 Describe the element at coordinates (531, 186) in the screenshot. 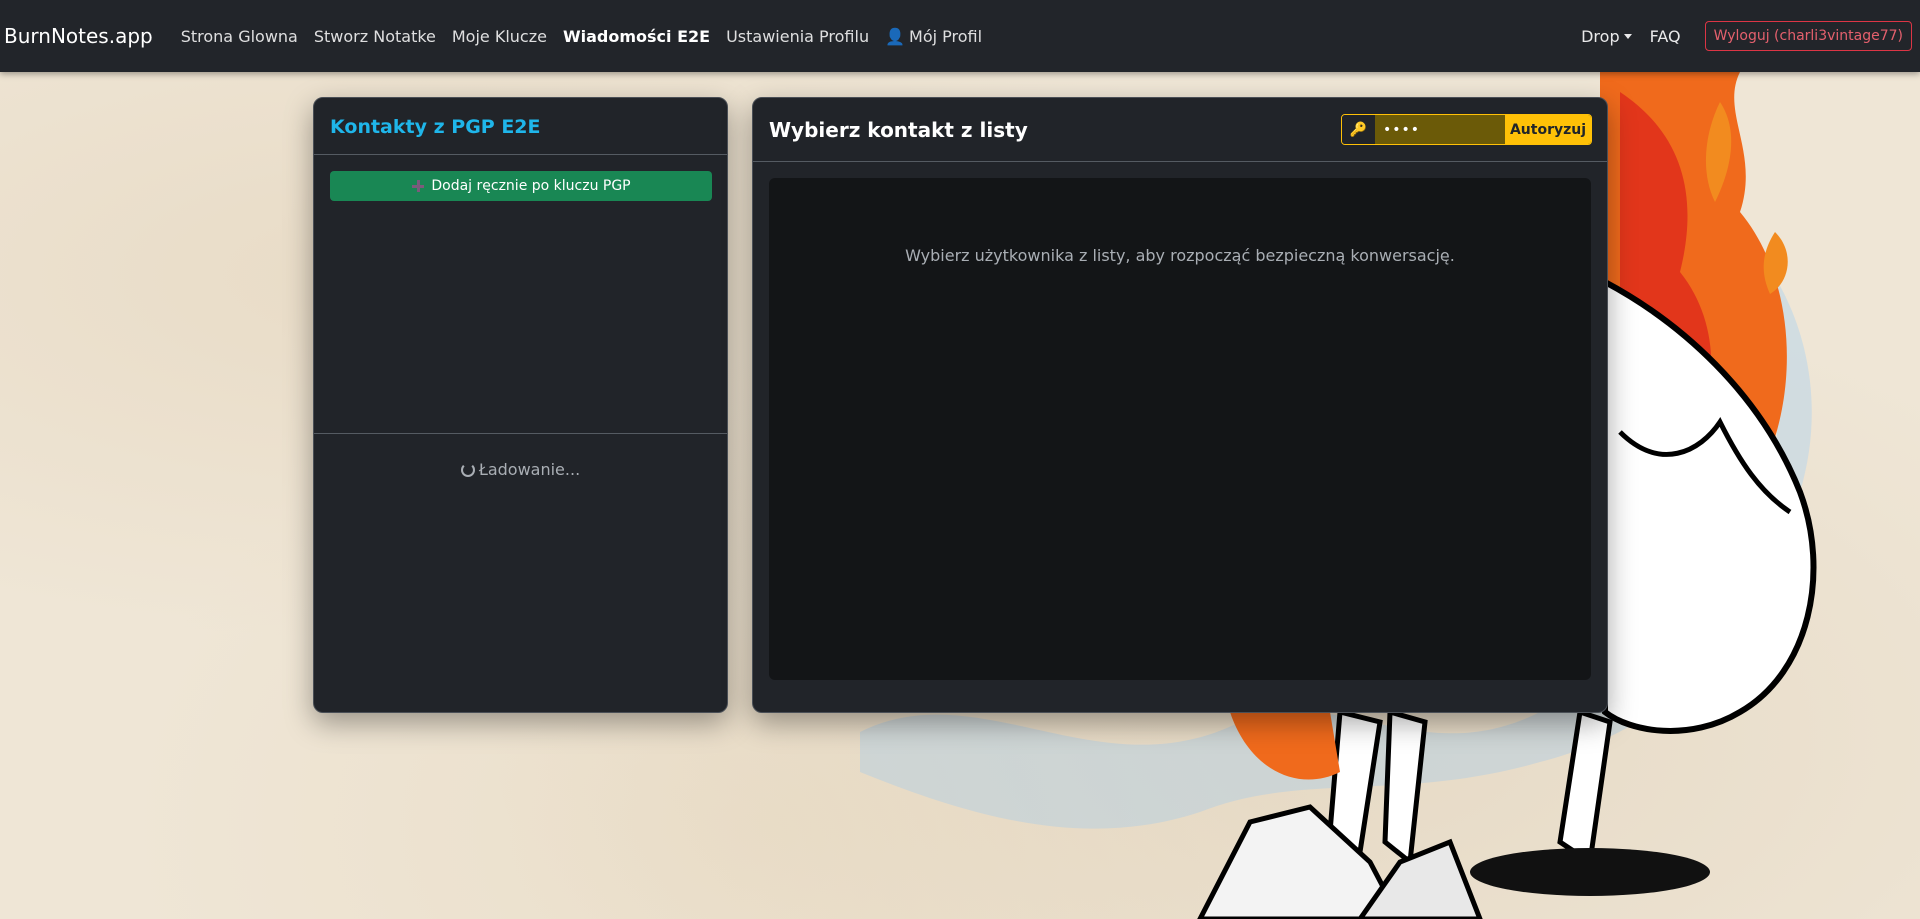

I see `add-contact-label: Dodaj ręcznie po kluczu PGP` at that location.